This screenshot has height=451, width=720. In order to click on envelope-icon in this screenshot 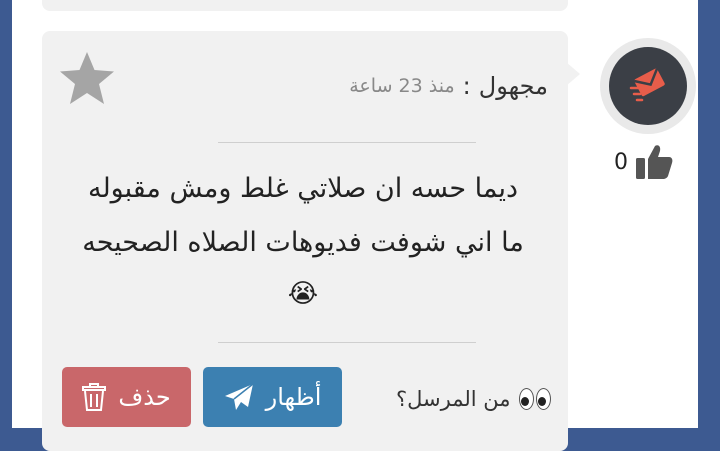, I will do `click(647, 85)`.